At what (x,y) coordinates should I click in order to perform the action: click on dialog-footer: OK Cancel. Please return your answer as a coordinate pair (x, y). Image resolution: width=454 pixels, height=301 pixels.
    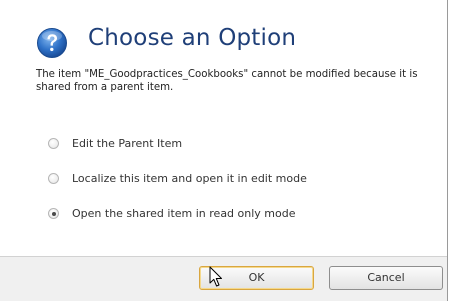
    Looking at the image, I should click on (223, 278).